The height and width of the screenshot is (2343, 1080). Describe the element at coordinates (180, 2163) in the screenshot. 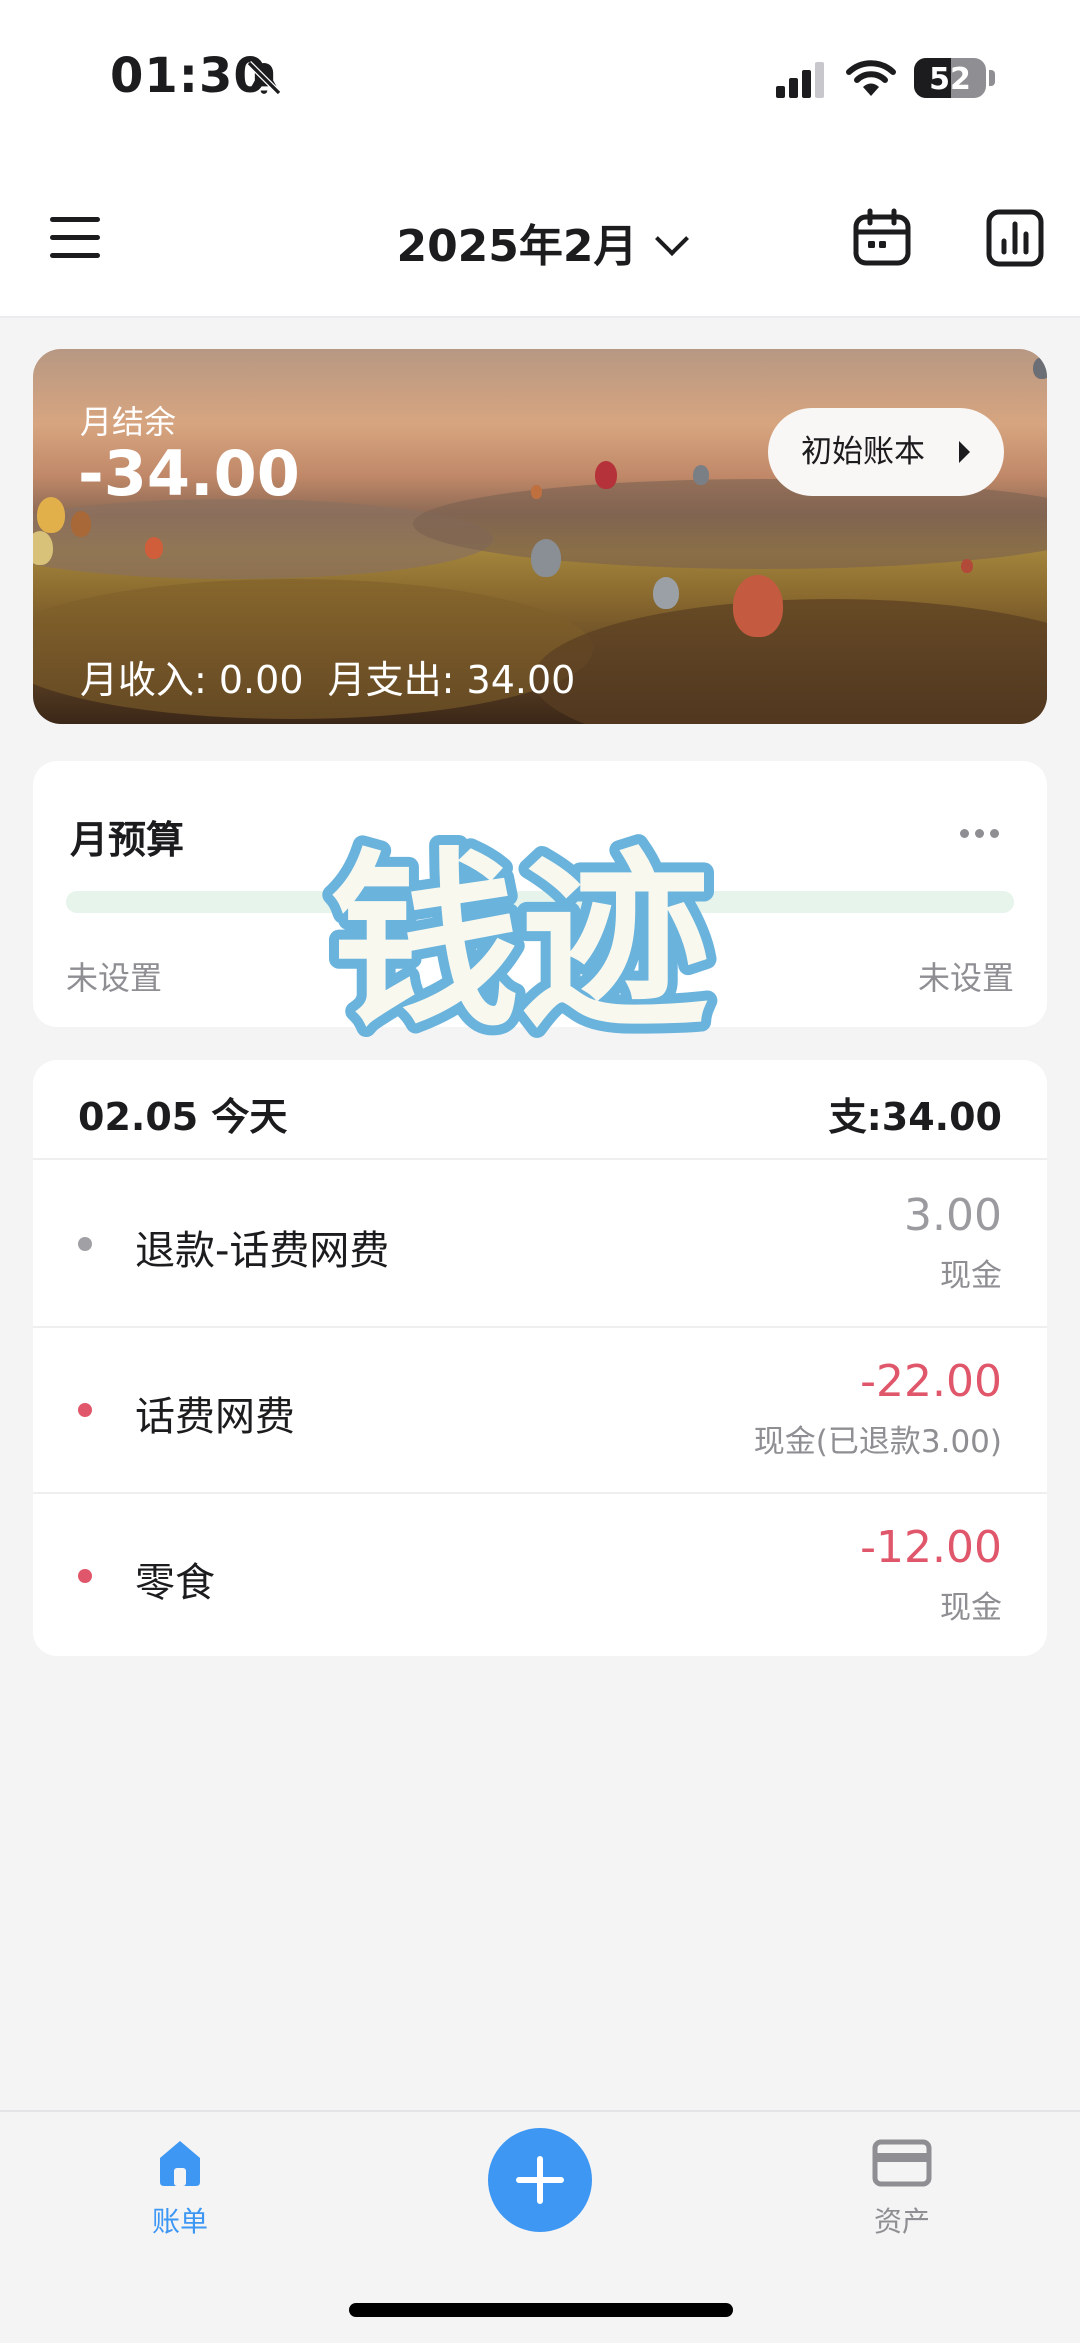

I see `home-icon` at that location.